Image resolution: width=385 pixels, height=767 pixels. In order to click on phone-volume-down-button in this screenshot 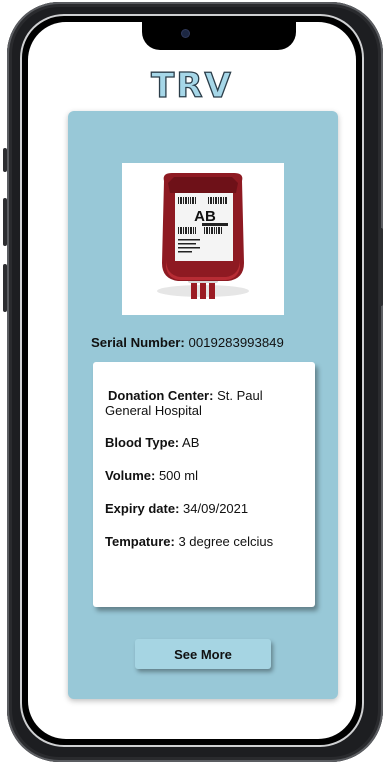, I will do `click(5, 288)`.